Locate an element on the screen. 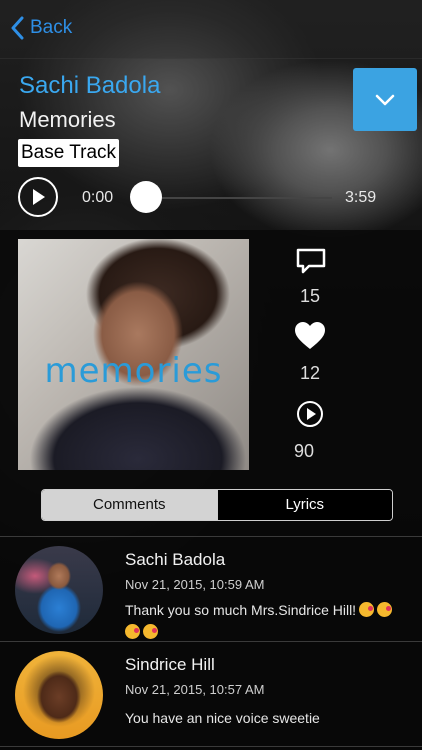 Image resolution: width=422 pixels, height=750 pixels. comment-count: 15 is located at coordinates (310, 296).